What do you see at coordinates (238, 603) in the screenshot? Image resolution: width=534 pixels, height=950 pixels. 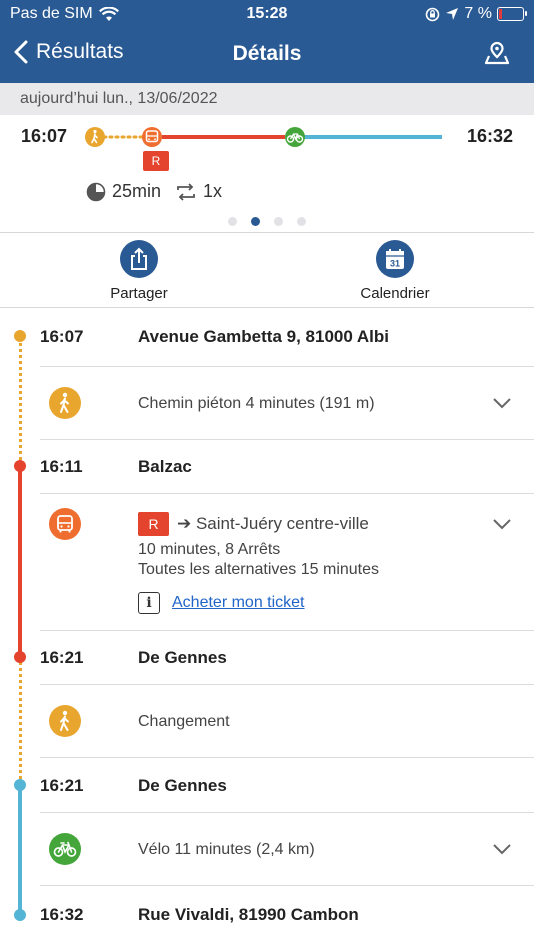 I see `buy-ticket-link: Acheter mon ticket` at bounding box center [238, 603].